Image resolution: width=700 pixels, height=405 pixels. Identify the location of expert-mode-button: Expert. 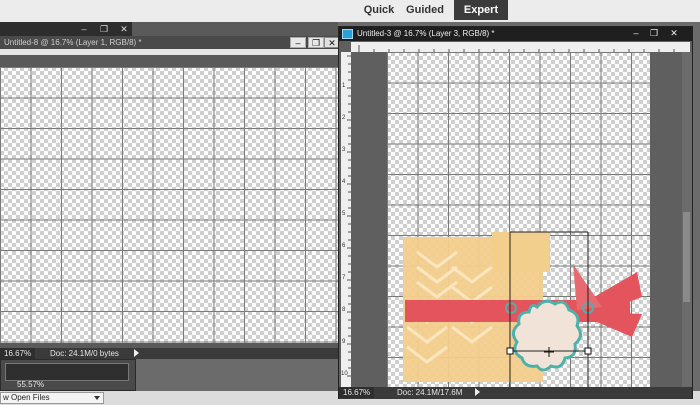
(481, 10).